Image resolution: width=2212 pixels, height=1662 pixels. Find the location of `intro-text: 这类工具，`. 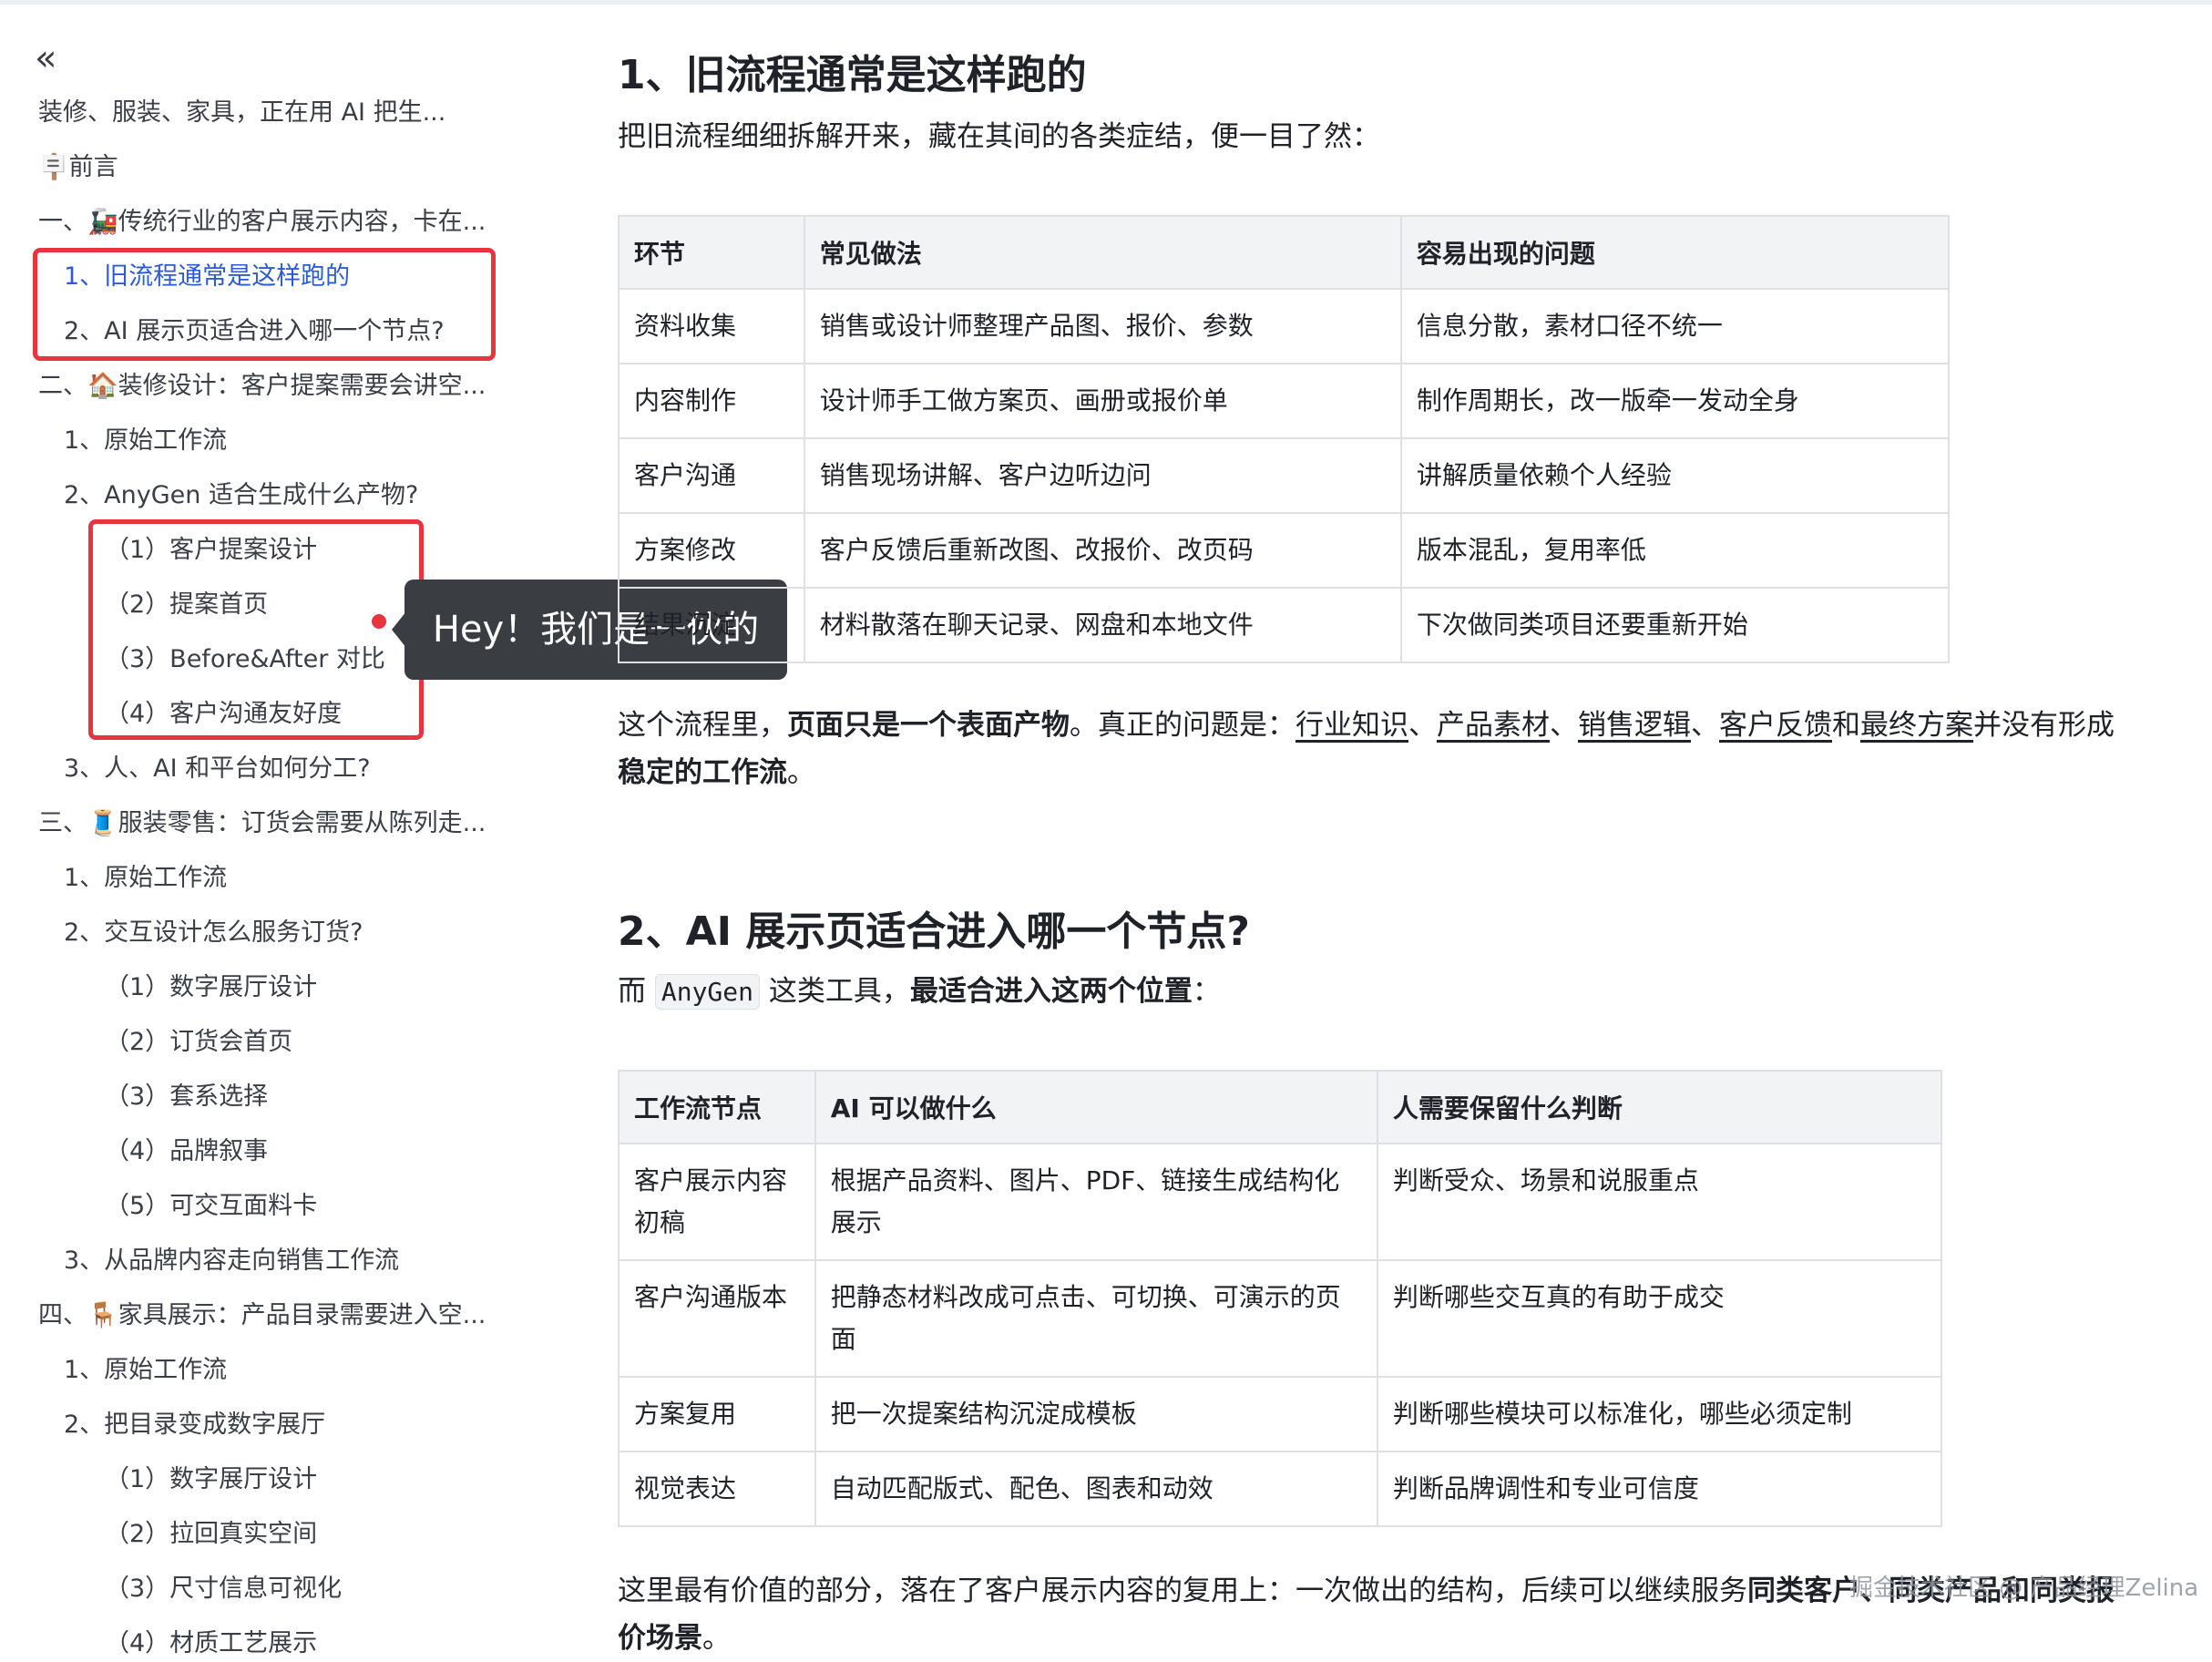

intro-text: 这类工具， is located at coordinates (839, 992).